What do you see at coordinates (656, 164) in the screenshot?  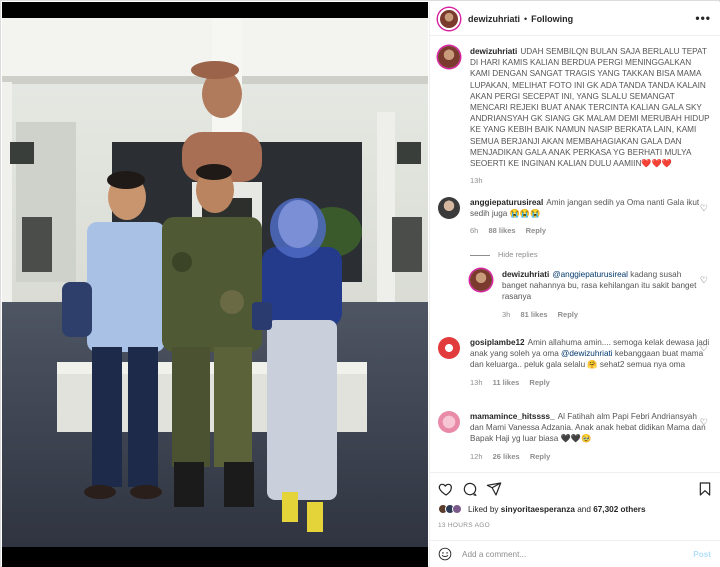 I see `caption-emoji: ❤️❤️❤️` at bounding box center [656, 164].